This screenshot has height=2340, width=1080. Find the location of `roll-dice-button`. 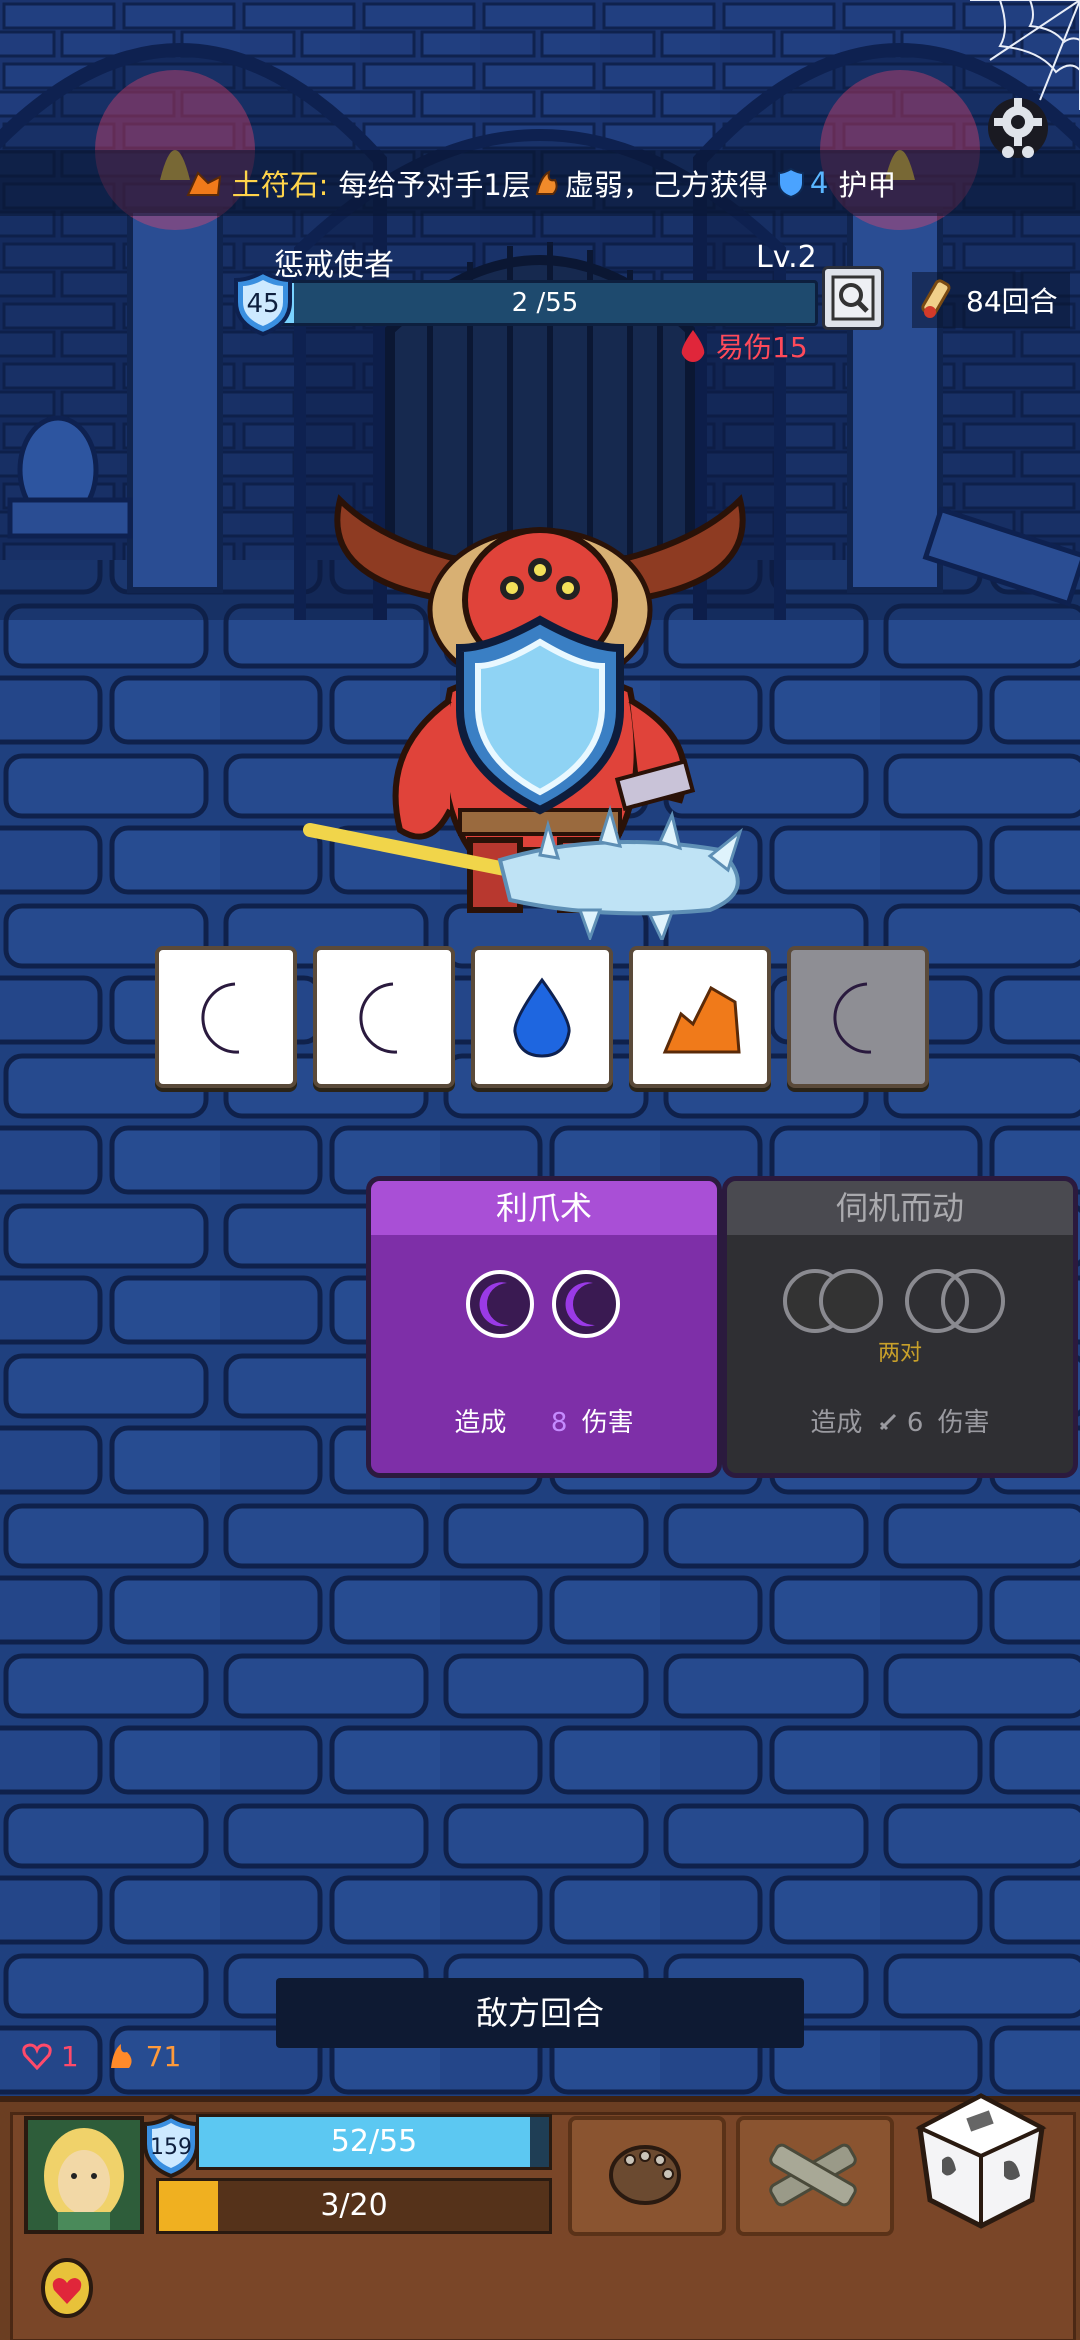

roll-dice-button is located at coordinates (981, 2160).